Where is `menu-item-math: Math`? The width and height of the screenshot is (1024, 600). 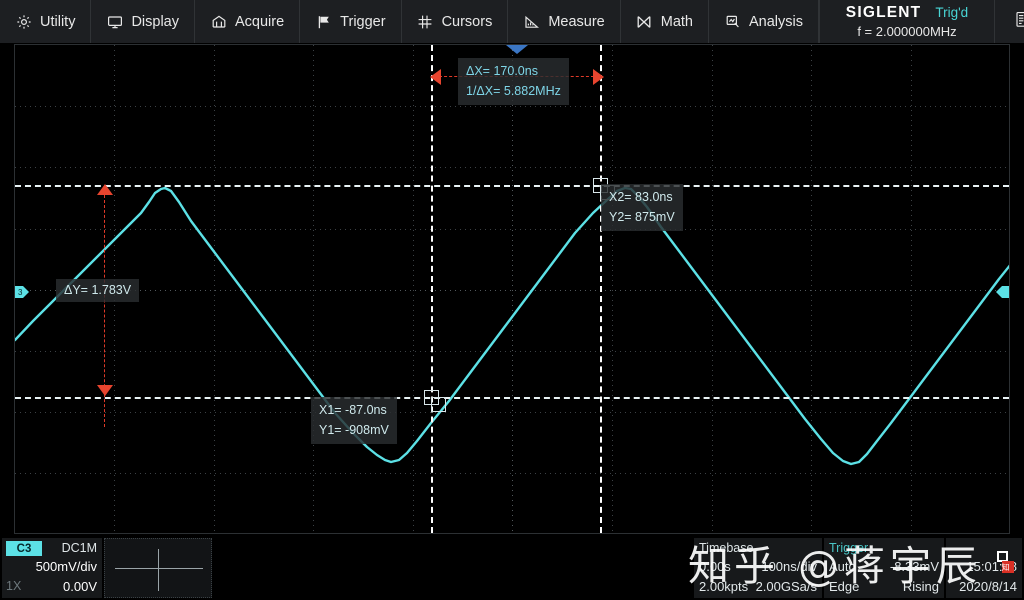
menu-item-math: Math is located at coordinates (665, 21).